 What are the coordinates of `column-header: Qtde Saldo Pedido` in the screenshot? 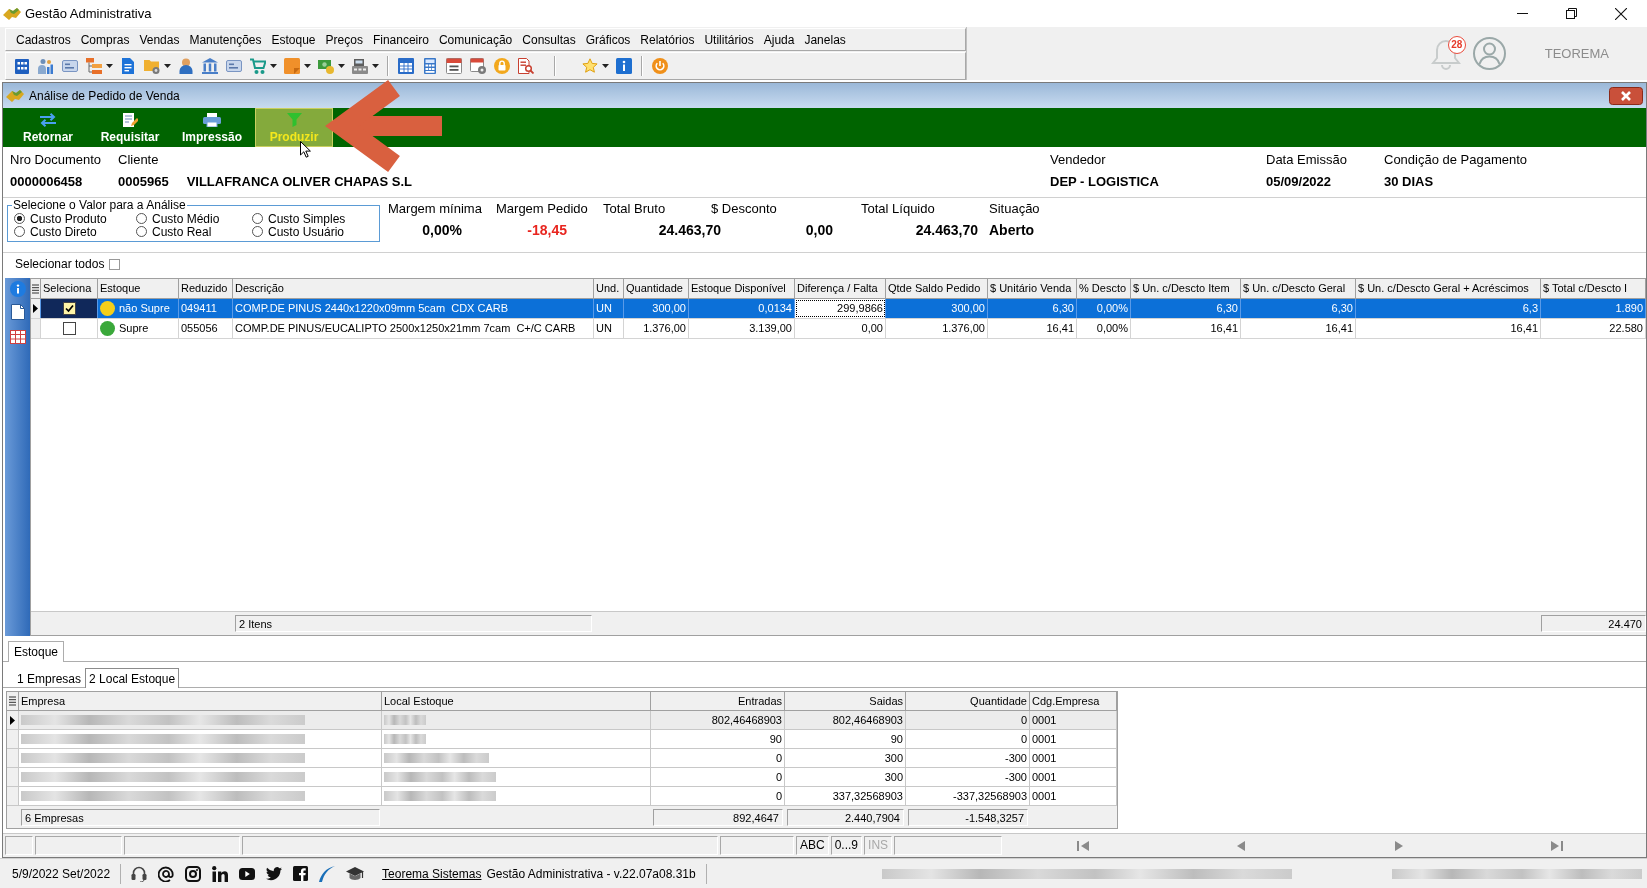 It's located at (937, 288).